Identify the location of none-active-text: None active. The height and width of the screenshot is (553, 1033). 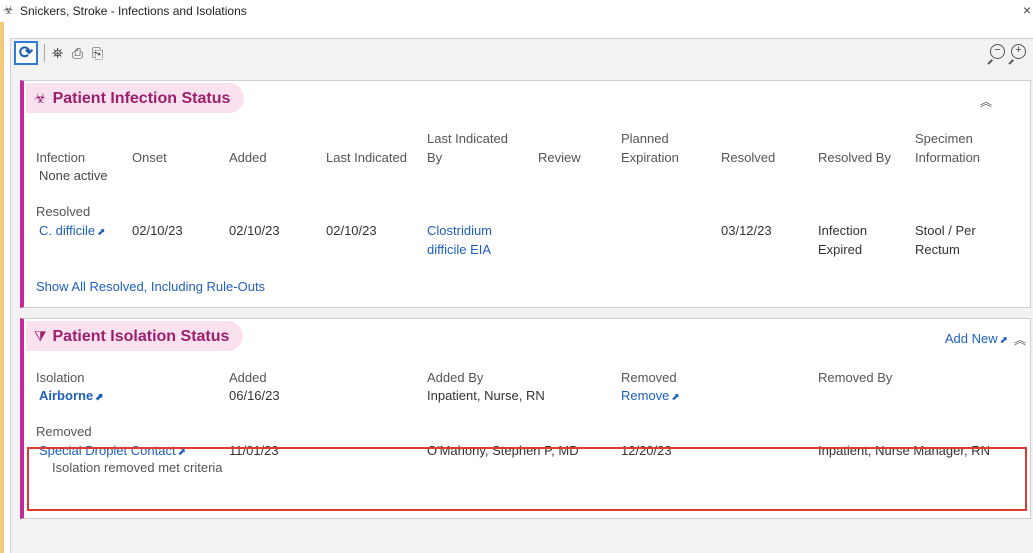
(73, 175).